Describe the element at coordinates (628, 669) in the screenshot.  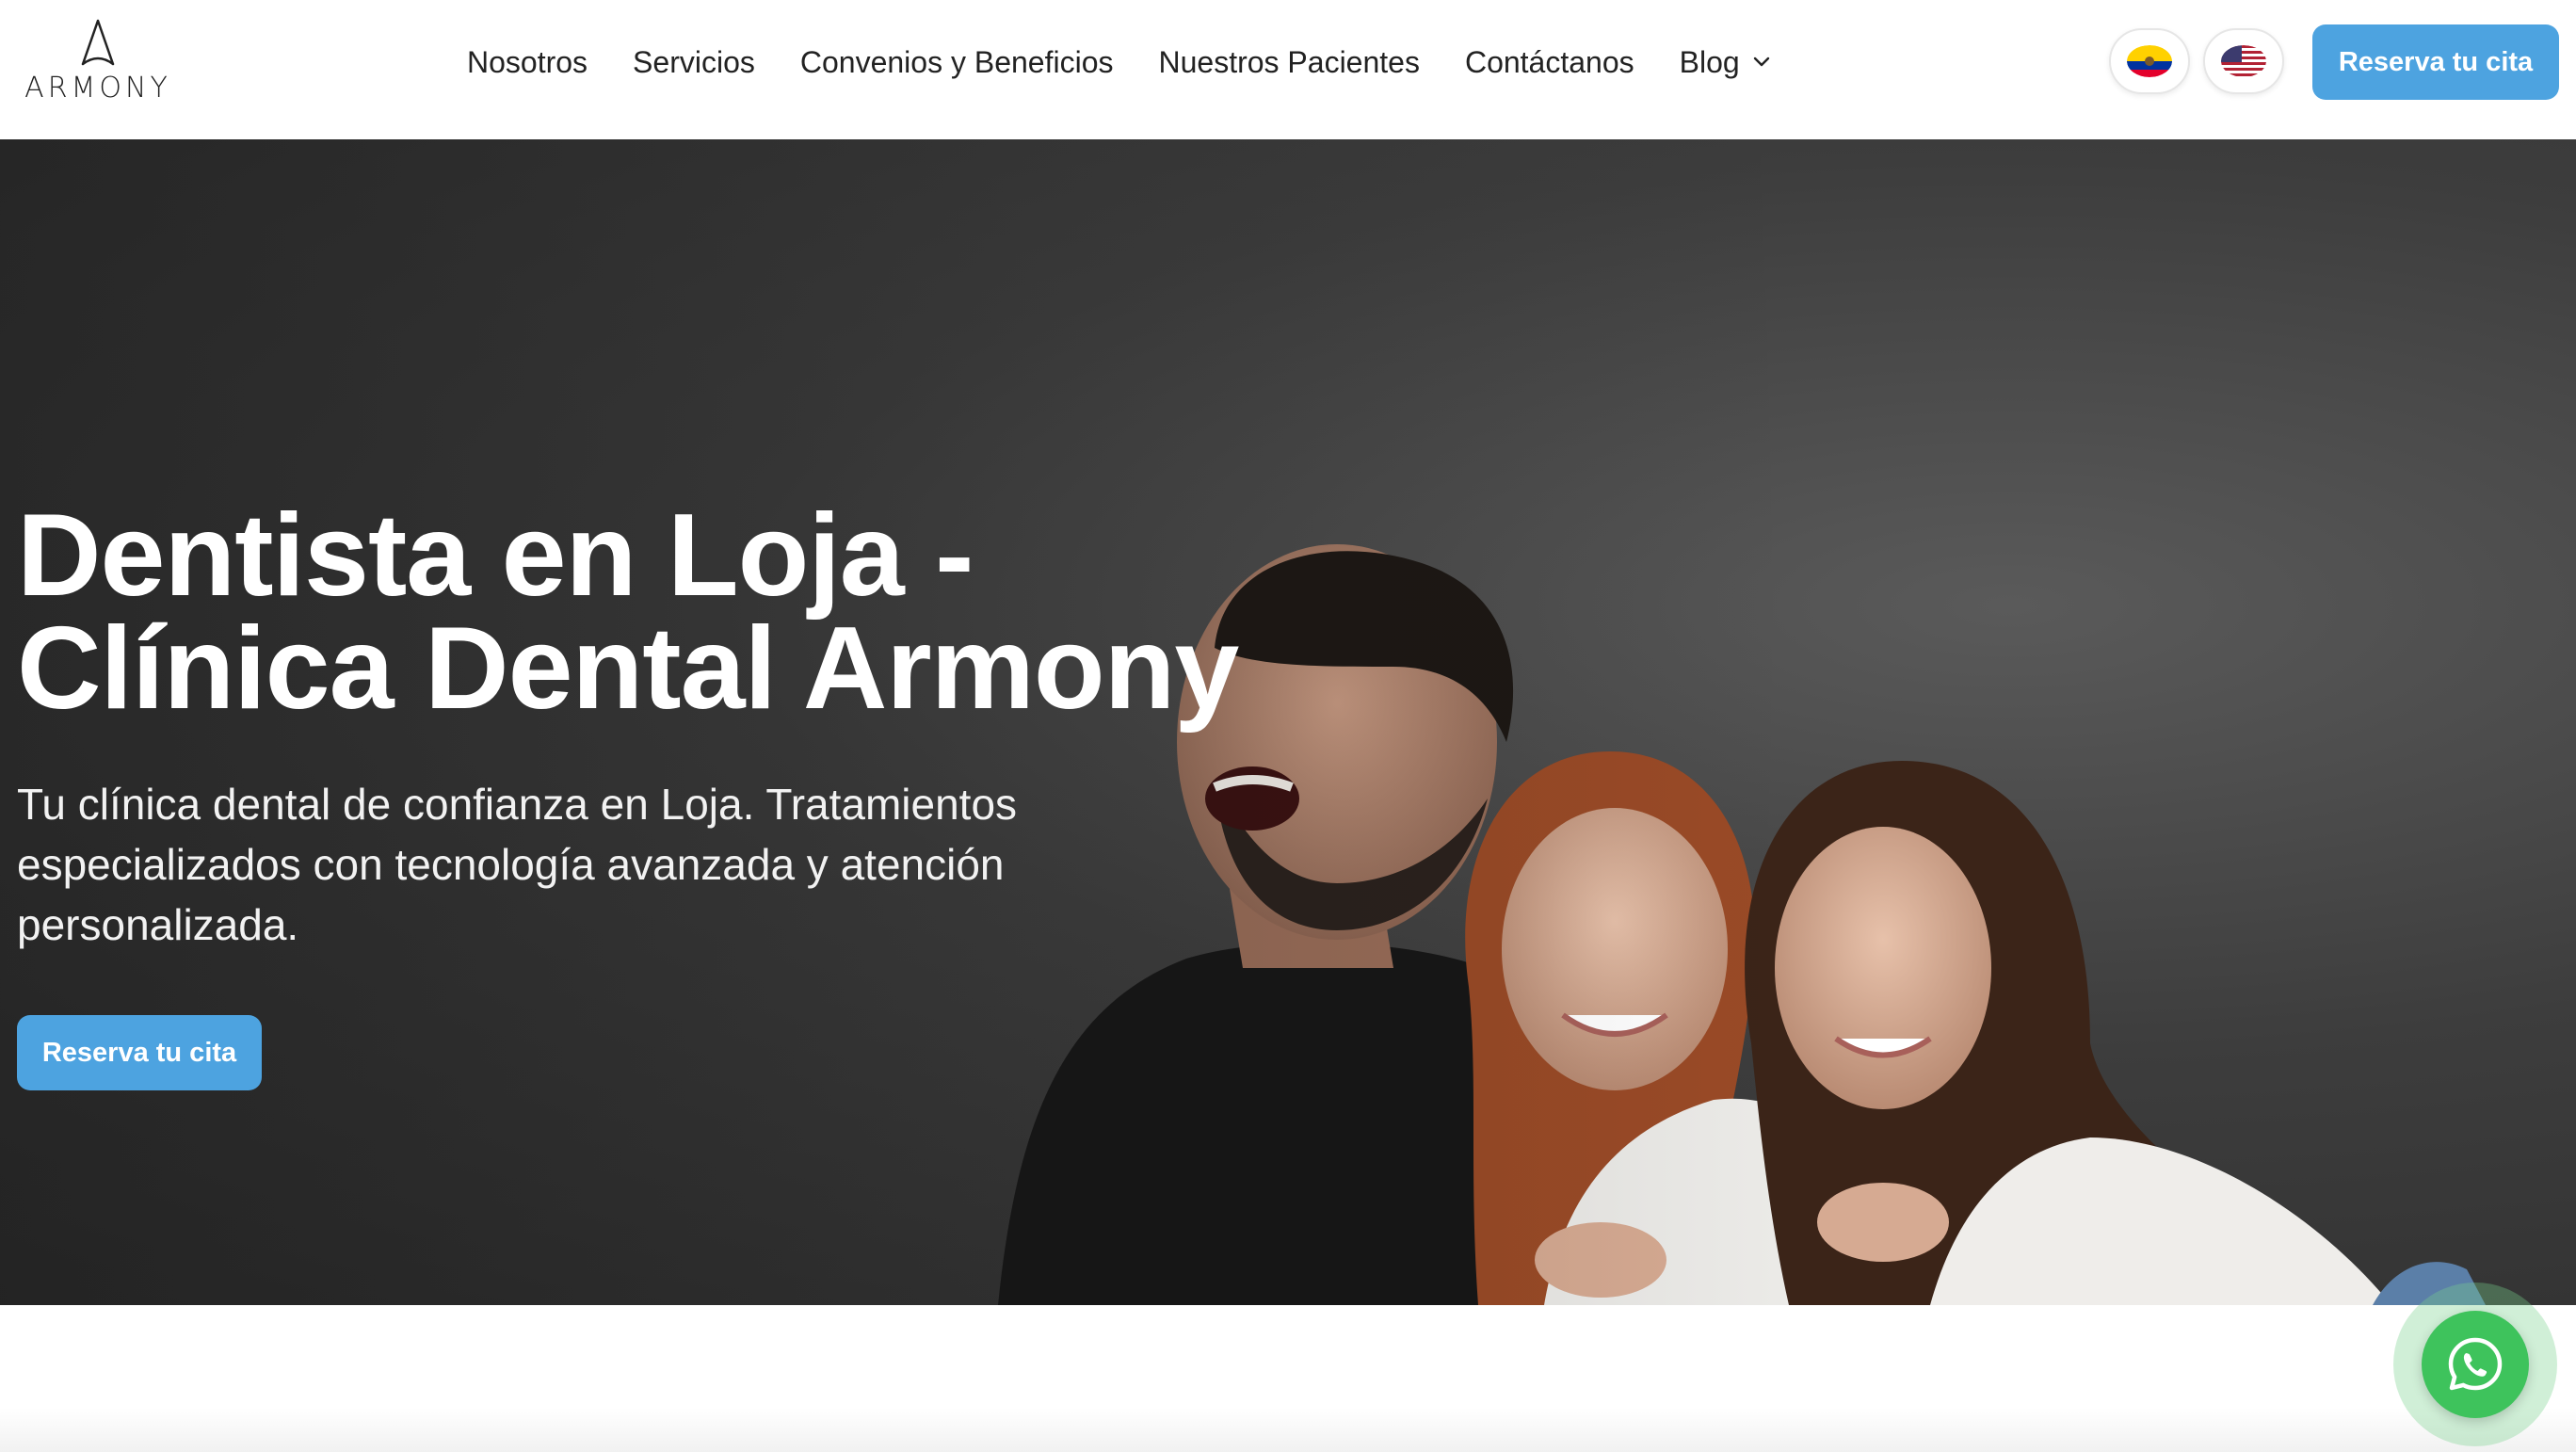
I see `hero-title-line2: Clínica Dental Armony` at that location.